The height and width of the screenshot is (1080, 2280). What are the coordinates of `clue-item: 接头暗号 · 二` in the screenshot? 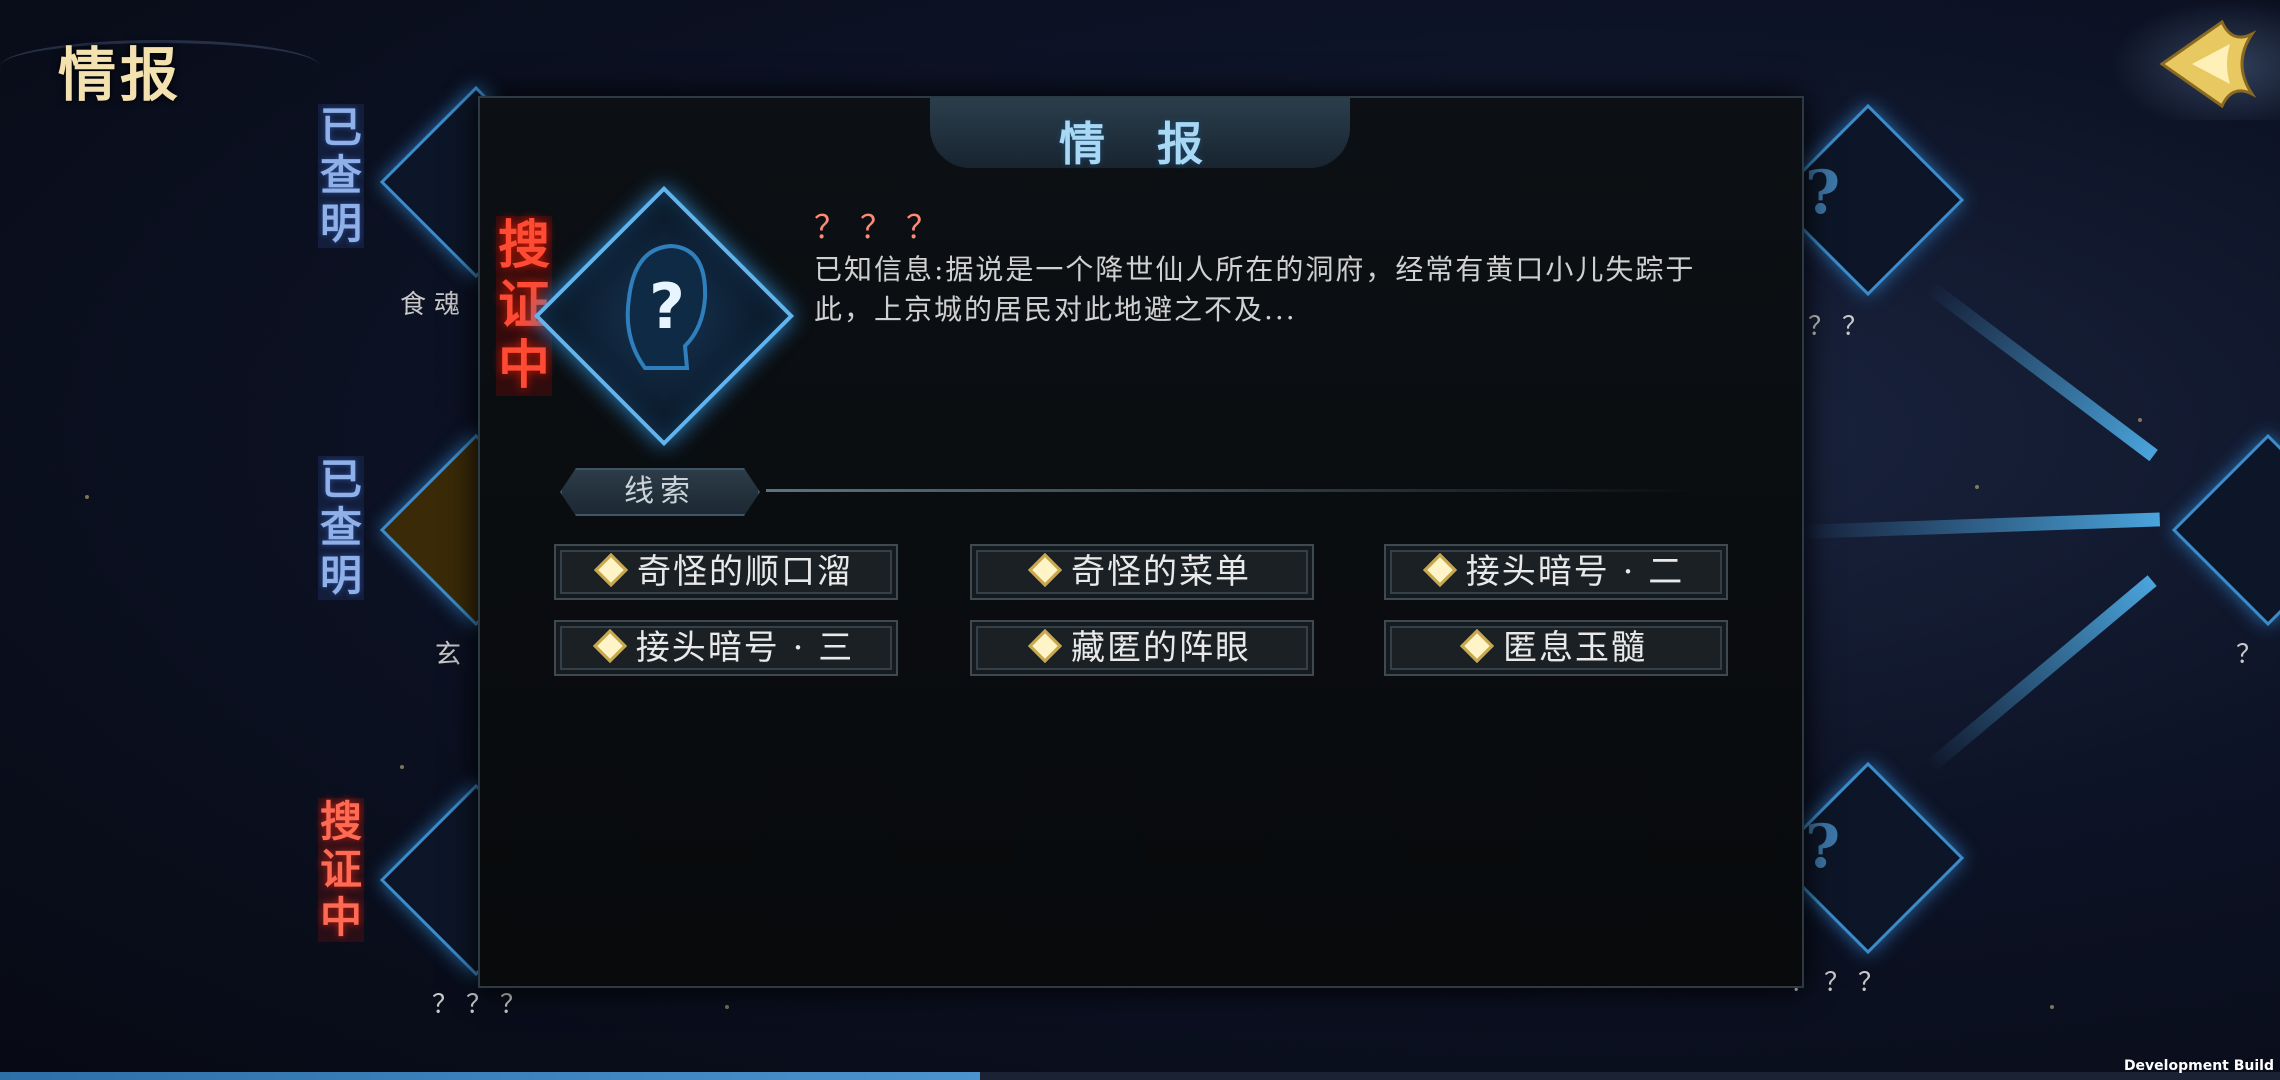 It's located at (1556, 572).